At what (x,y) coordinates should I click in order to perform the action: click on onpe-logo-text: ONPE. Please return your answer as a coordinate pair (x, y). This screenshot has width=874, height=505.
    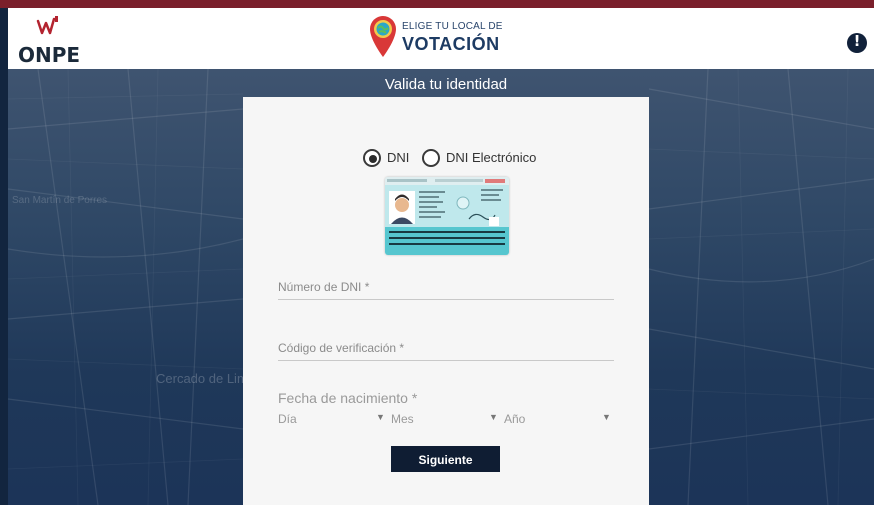
    Looking at the image, I should click on (49, 55).